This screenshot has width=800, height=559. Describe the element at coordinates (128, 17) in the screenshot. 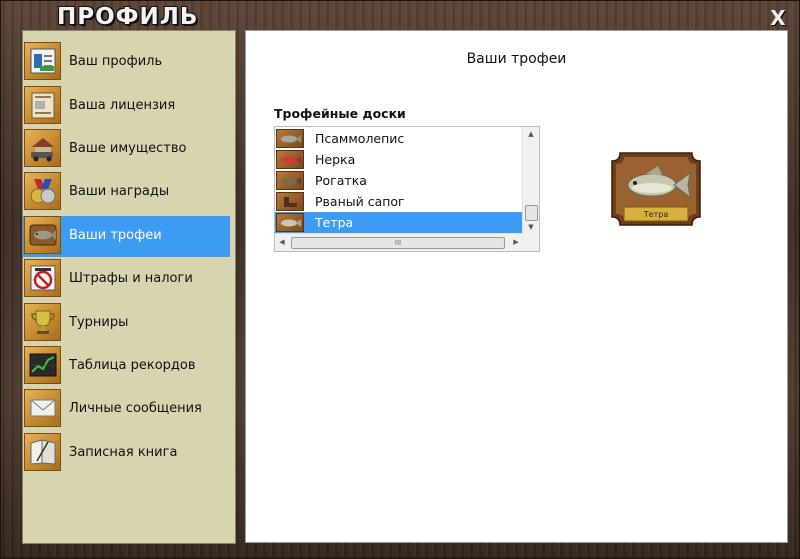

I see `window-title: ПРОФИЛЬ` at that location.